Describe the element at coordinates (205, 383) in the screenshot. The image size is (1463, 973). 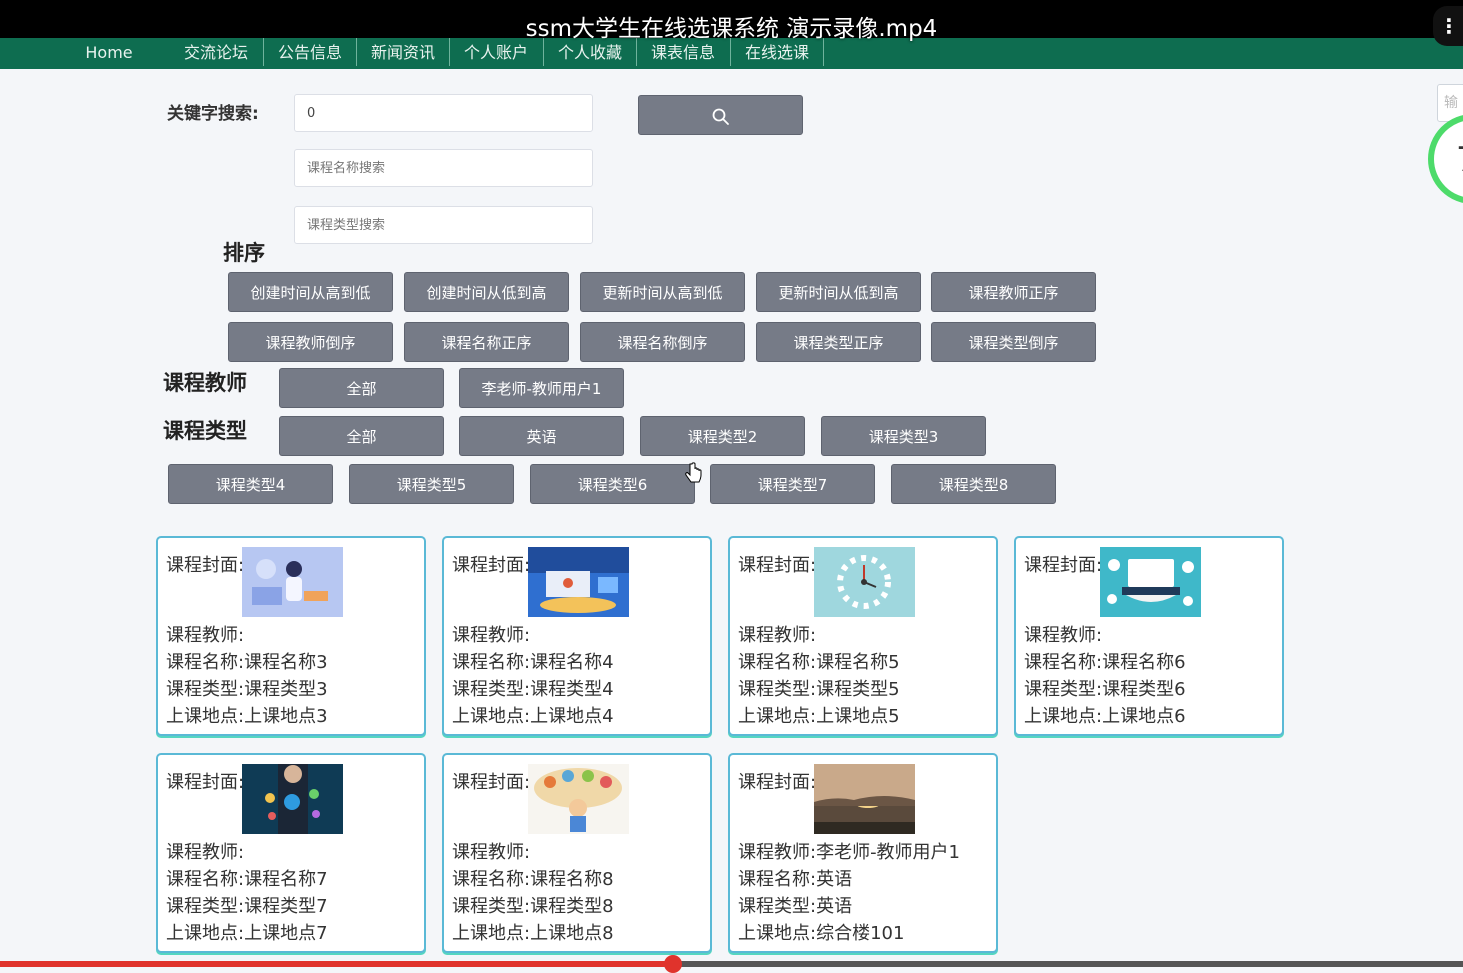
I see `teacher-filter-label: 课程教师` at that location.